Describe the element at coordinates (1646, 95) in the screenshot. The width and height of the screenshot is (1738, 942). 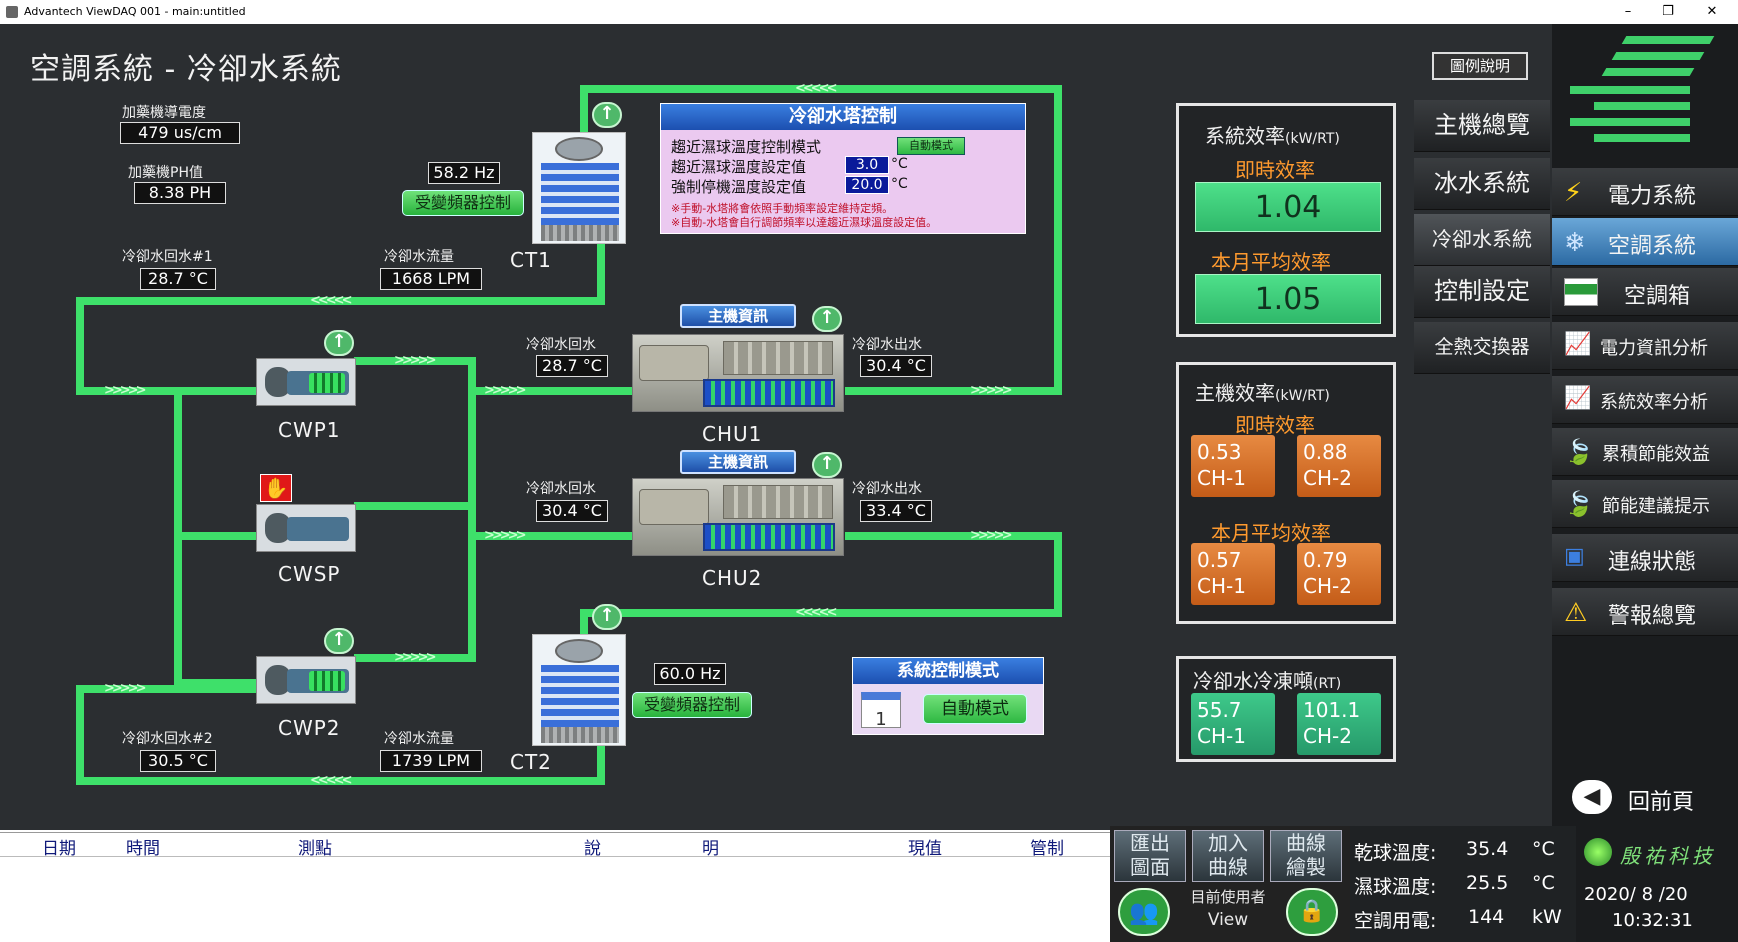
I see `company-logo` at that location.